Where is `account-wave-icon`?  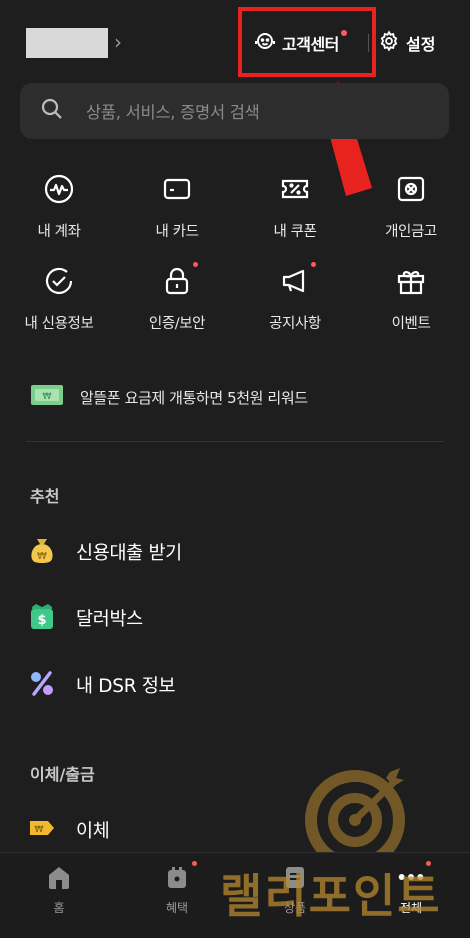
account-wave-icon is located at coordinates (59, 189).